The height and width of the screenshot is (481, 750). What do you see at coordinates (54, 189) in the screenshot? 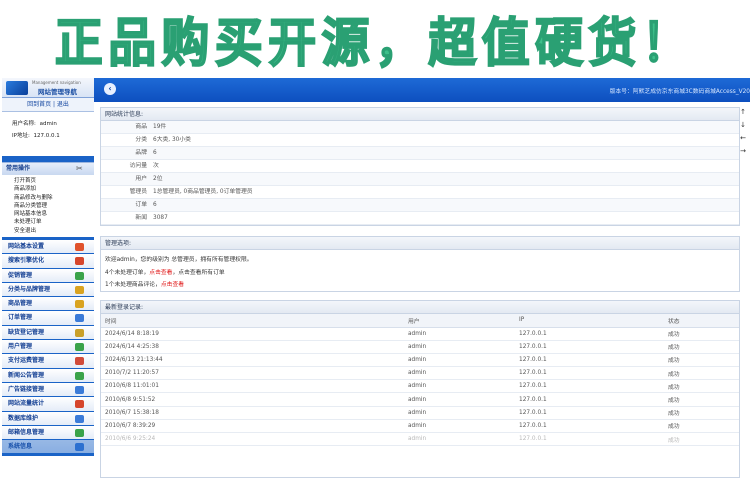
I see `common-op-item: 商品添加` at bounding box center [54, 189].